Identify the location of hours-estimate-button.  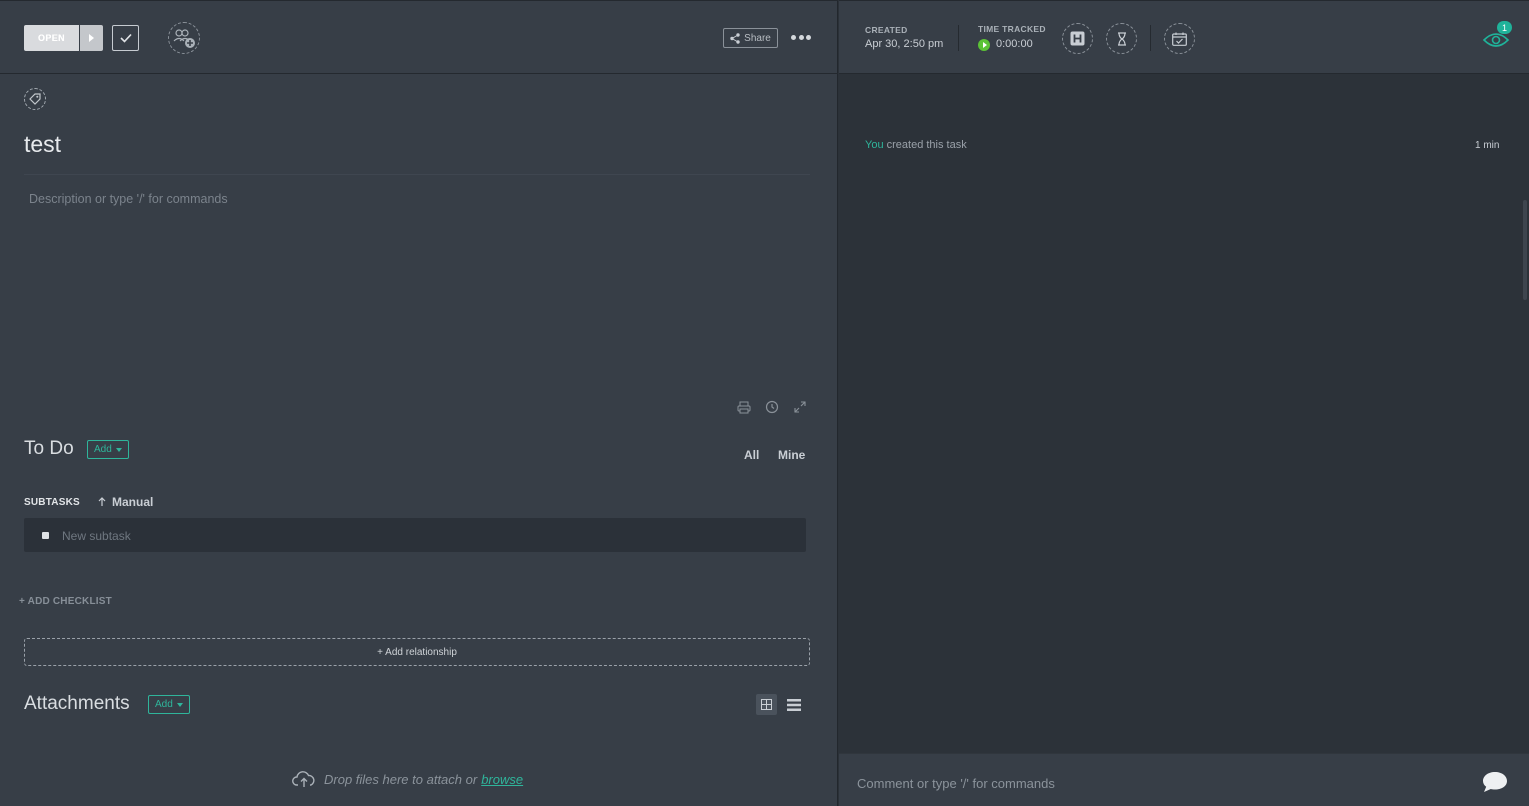
(1077, 38).